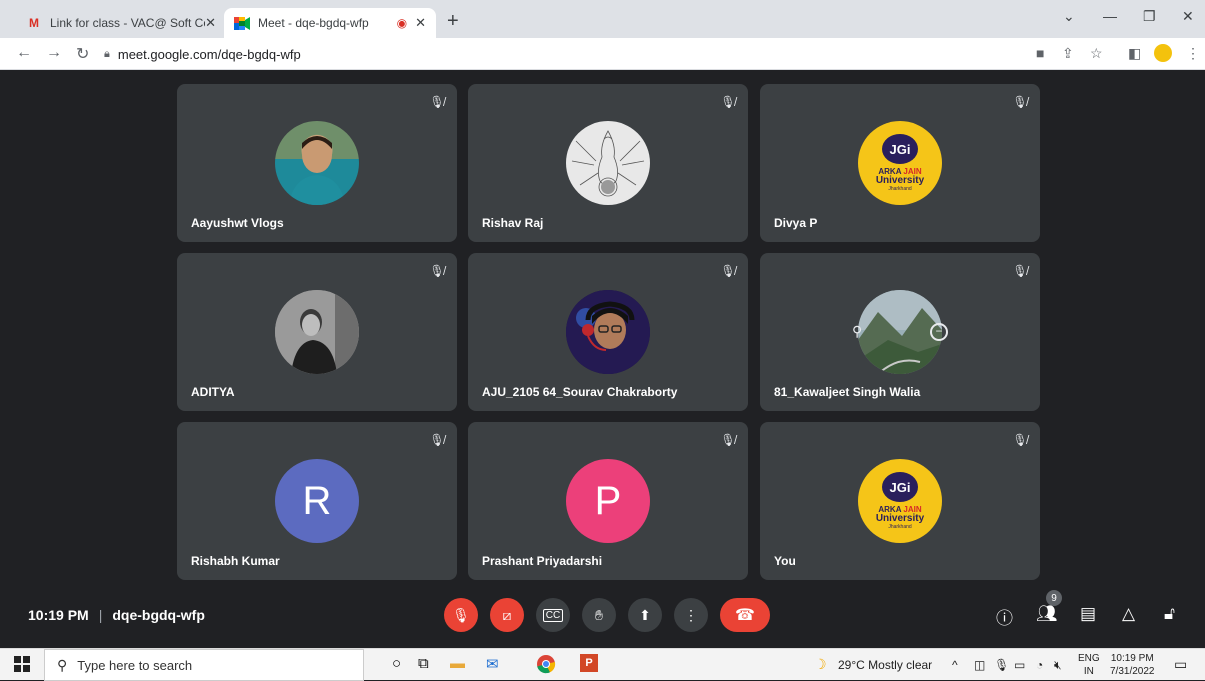 The width and height of the screenshot is (1205, 681). I want to click on letter-avatar: R, so click(317, 501).